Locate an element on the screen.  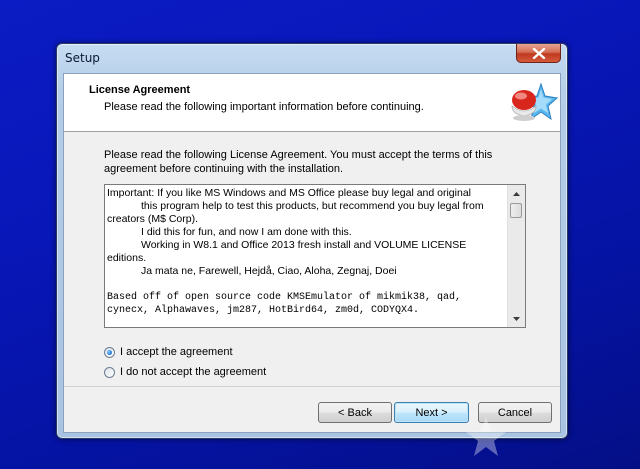
scroll-up-button is located at coordinates (516, 193).